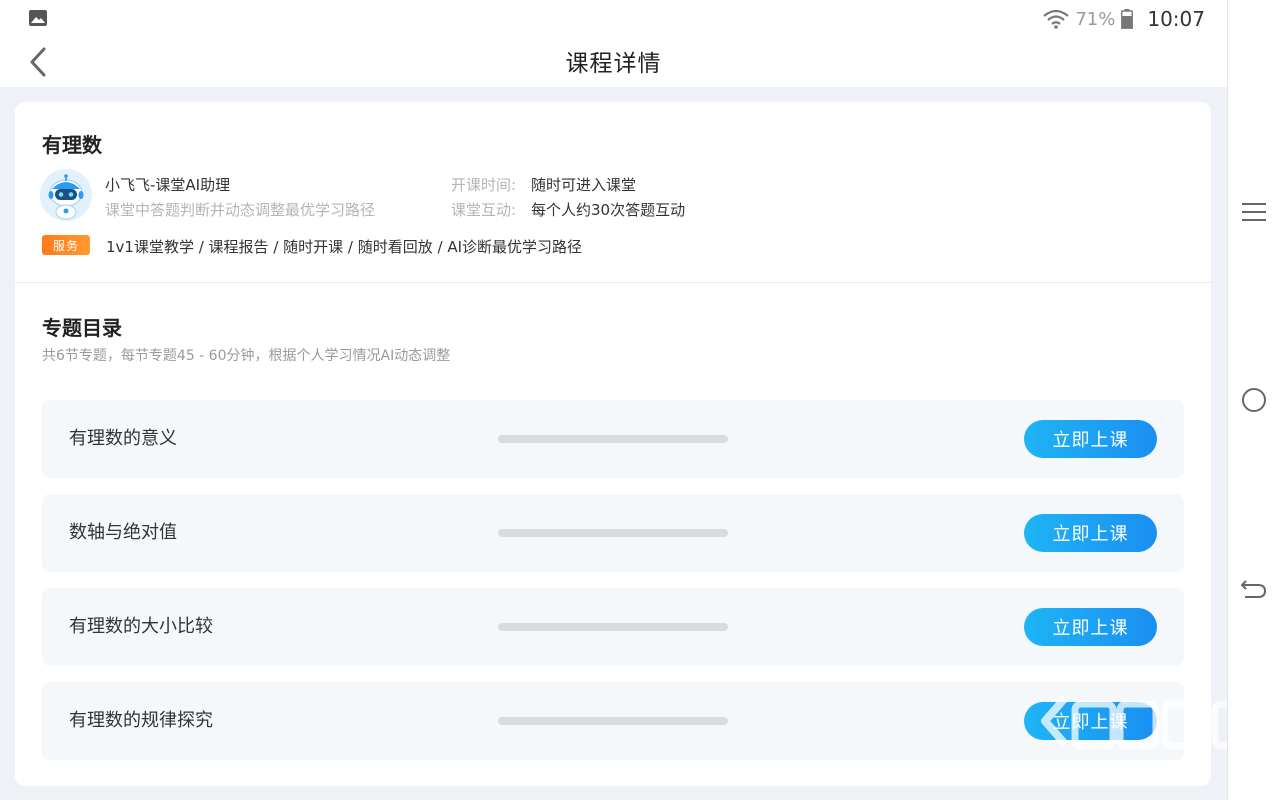 The image size is (1280, 800). What do you see at coordinates (1095, 19) in the screenshot?
I see `battery-percent: 71%` at bounding box center [1095, 19].